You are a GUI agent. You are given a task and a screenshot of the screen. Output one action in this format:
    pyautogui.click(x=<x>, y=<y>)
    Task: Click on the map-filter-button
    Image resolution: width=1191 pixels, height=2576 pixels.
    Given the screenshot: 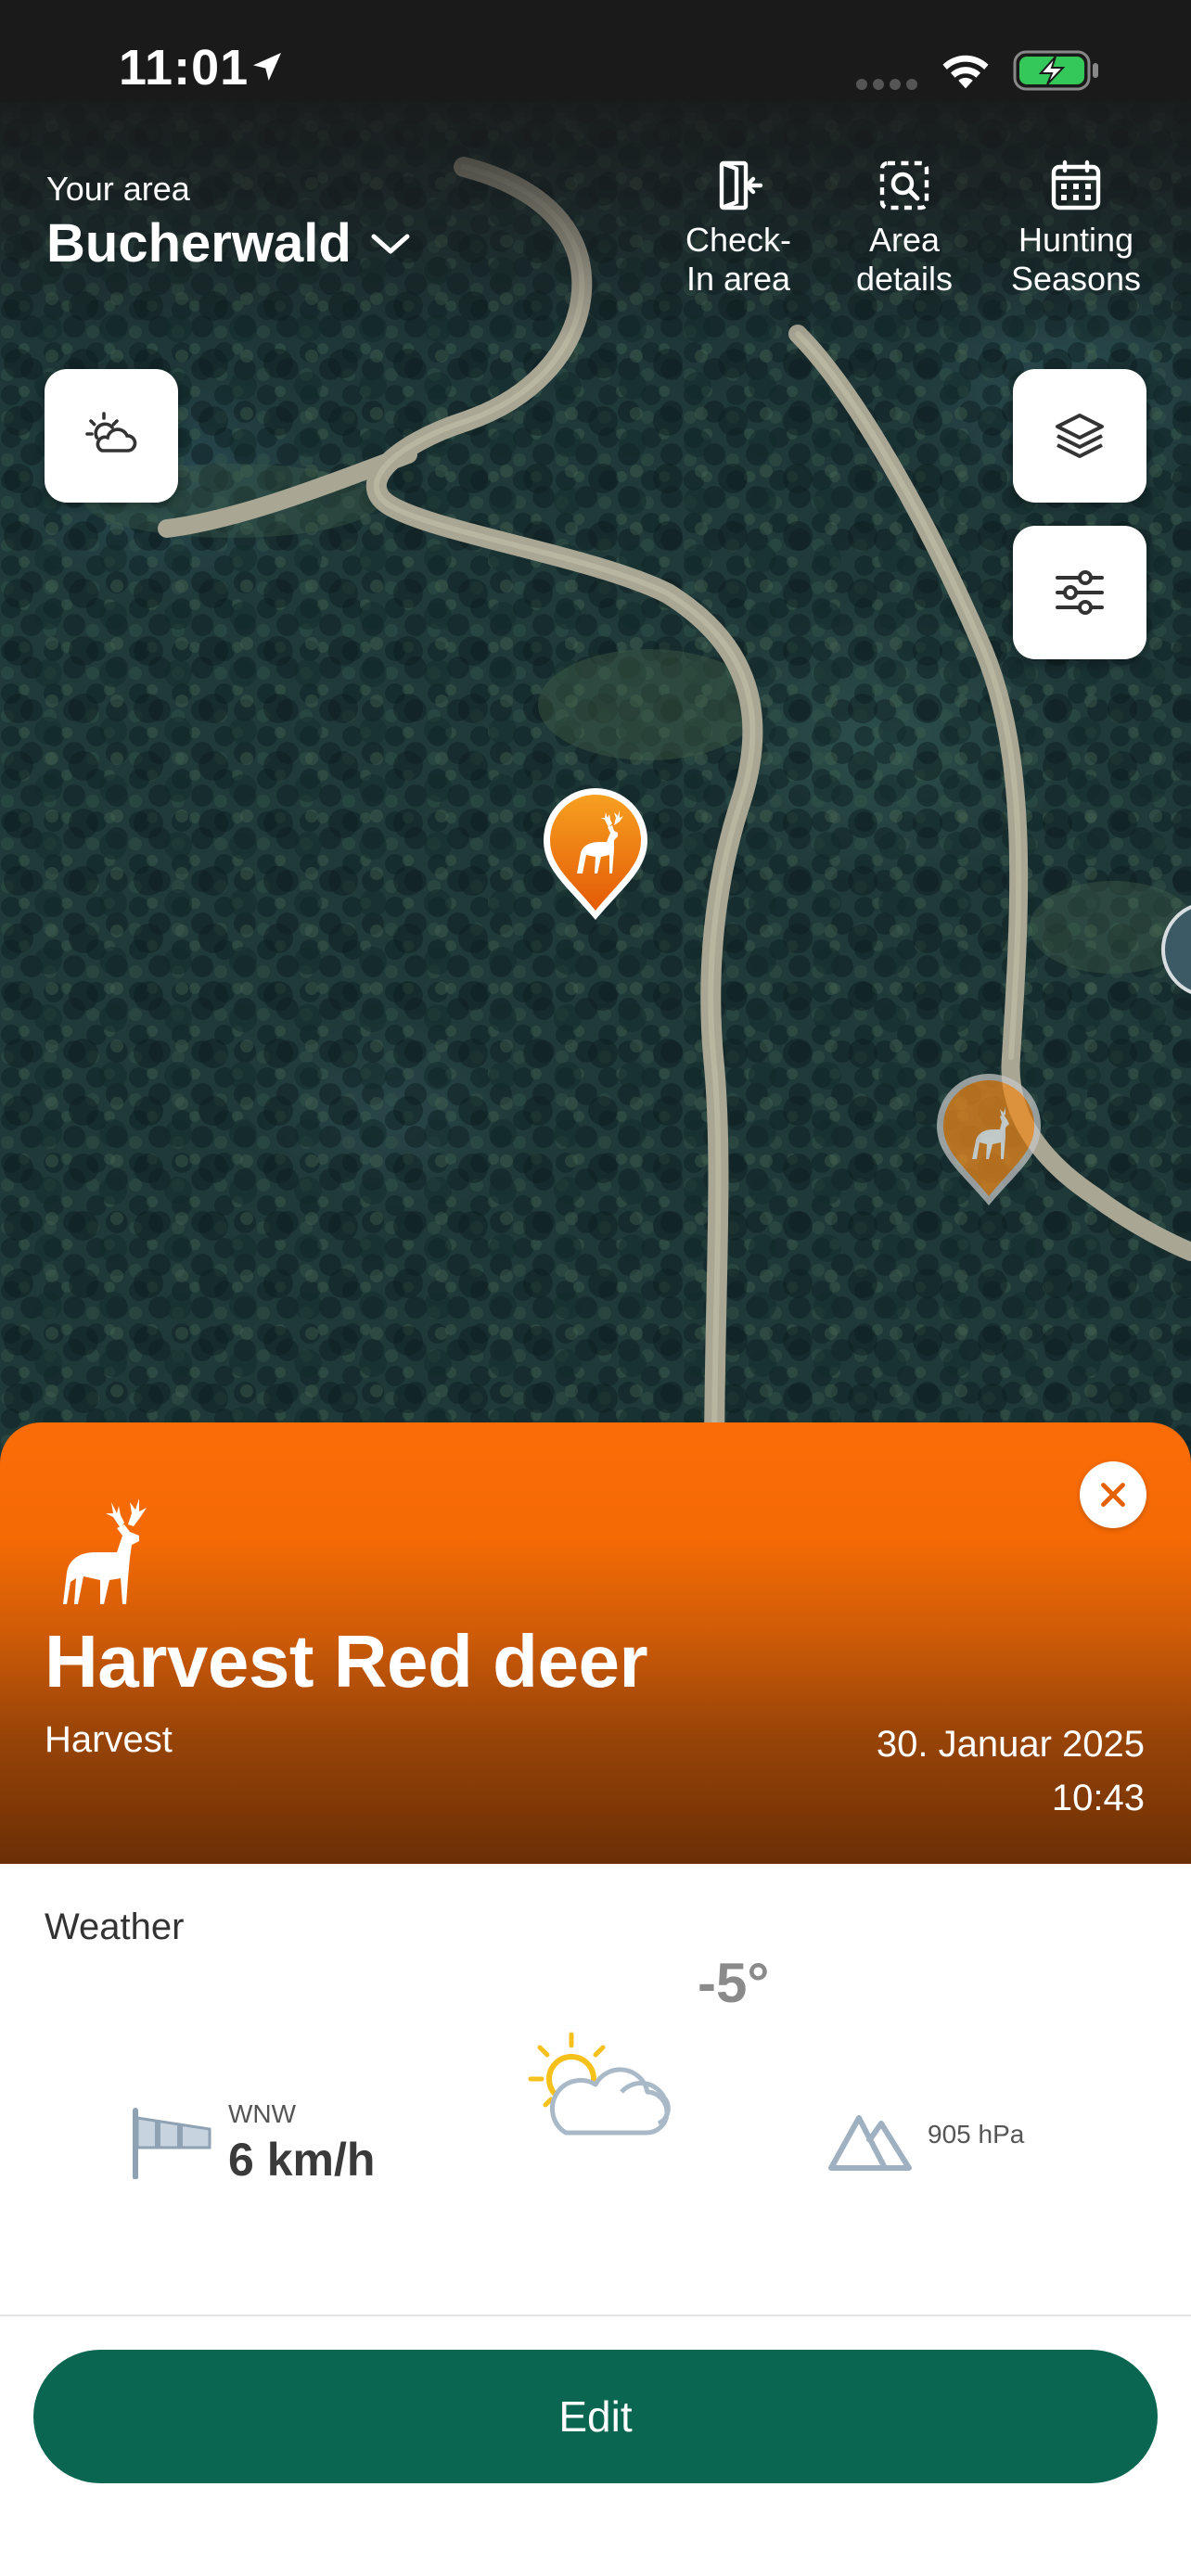 What is the action you would take?
    pyautogui.click(x=1079, y=592)
    